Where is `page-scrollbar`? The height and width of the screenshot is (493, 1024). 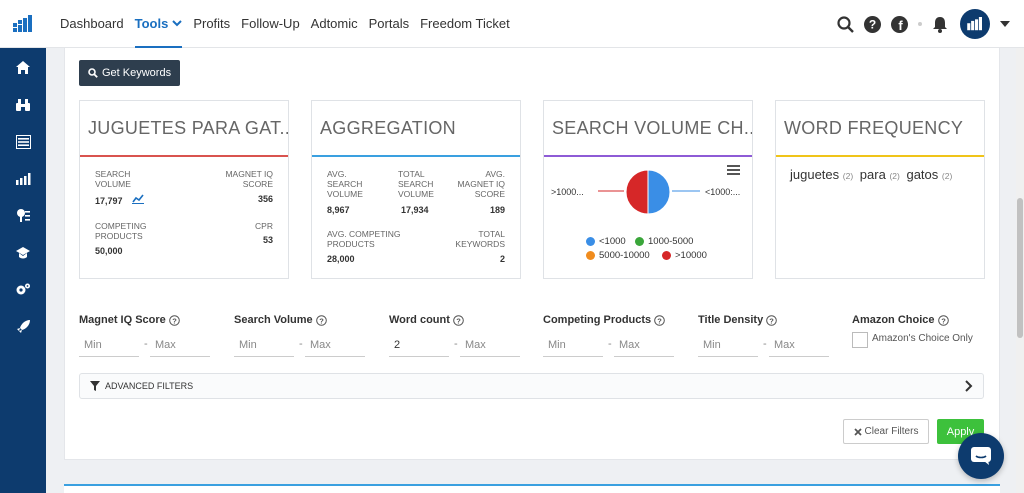 page-scrollbar is located at coordinates (1020, 270).